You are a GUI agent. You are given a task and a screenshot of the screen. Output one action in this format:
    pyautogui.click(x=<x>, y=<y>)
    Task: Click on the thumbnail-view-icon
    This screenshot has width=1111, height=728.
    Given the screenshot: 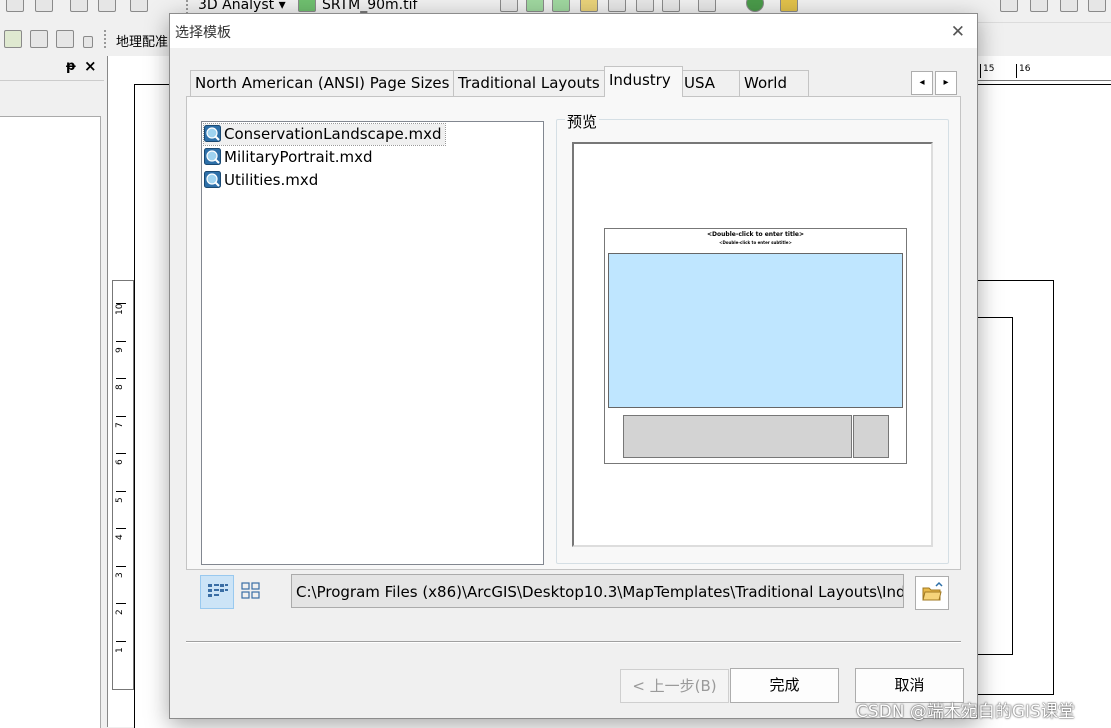 What is the action you would take?
    pyautogui.click(x=250, y=590)
    